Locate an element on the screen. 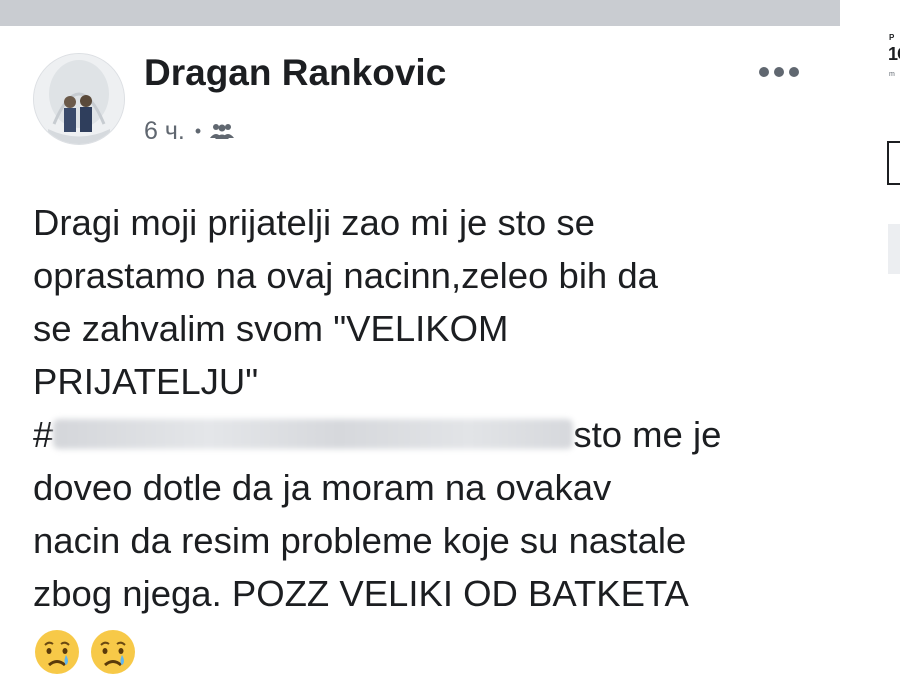 Image resolution: width=900 pixels, height=676 pixels. post-text-line: oprastamo na ovaj nacinn,zeleo bih da is located at coordinates (345, 275).